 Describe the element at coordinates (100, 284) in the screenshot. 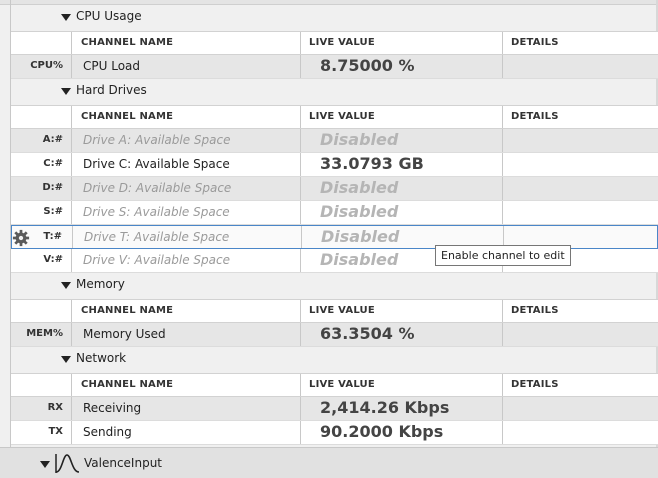

I see `group-title: Memory` at that location.